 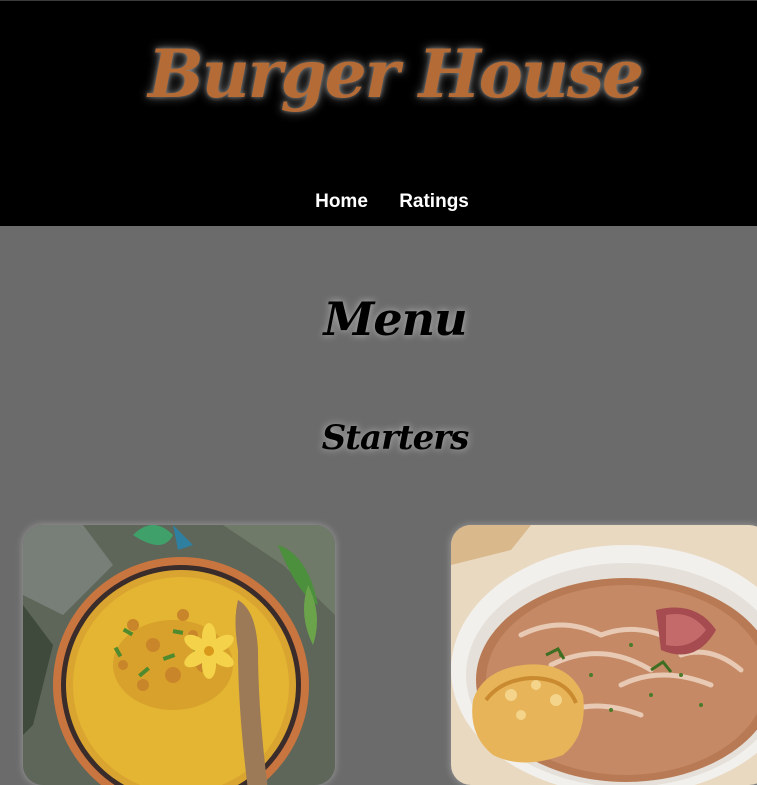 I want to click on french-onion-soup-image, so click(x=604, y=655).